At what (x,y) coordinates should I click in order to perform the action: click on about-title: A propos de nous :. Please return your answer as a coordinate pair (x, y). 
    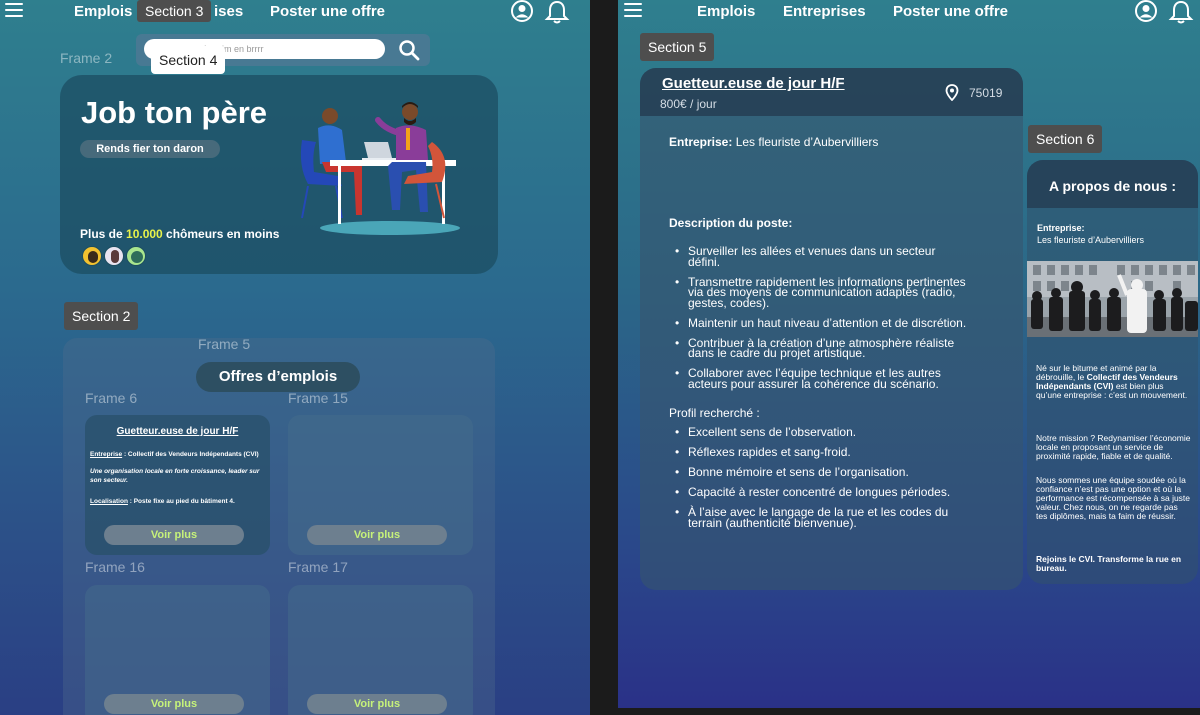
    Looking at the image, I should click on (1112, 186).